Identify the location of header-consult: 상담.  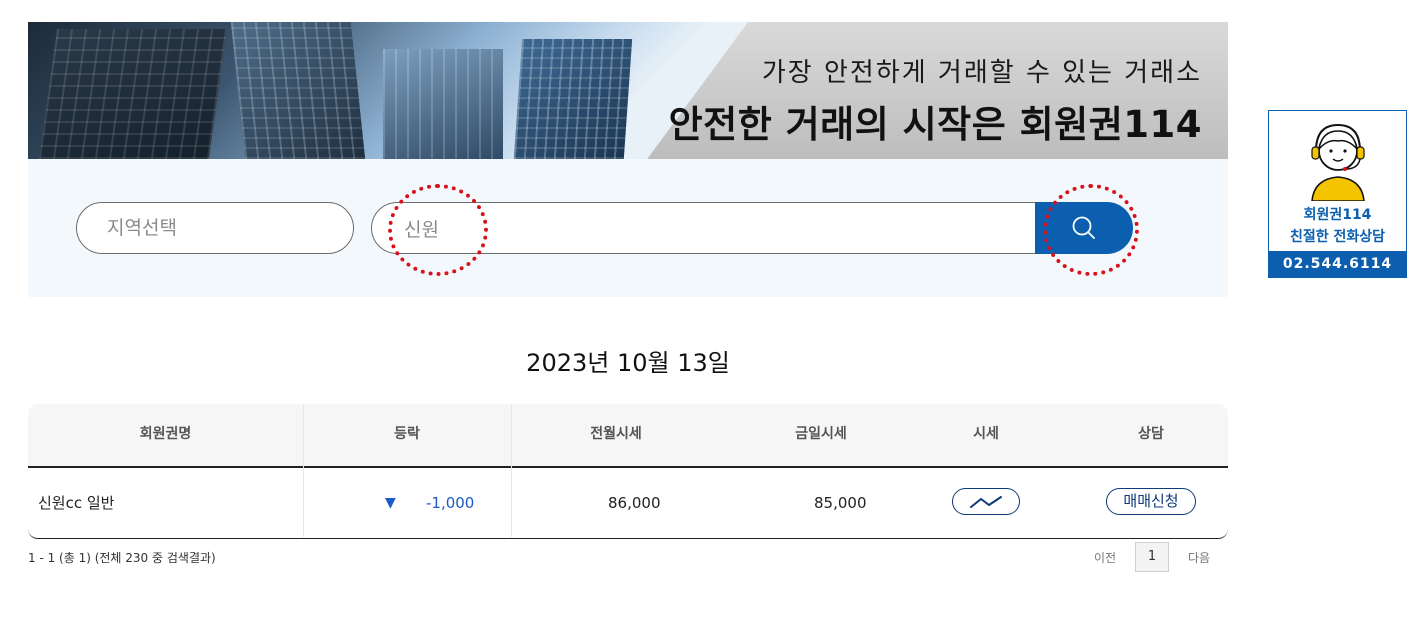
(1151, 434).